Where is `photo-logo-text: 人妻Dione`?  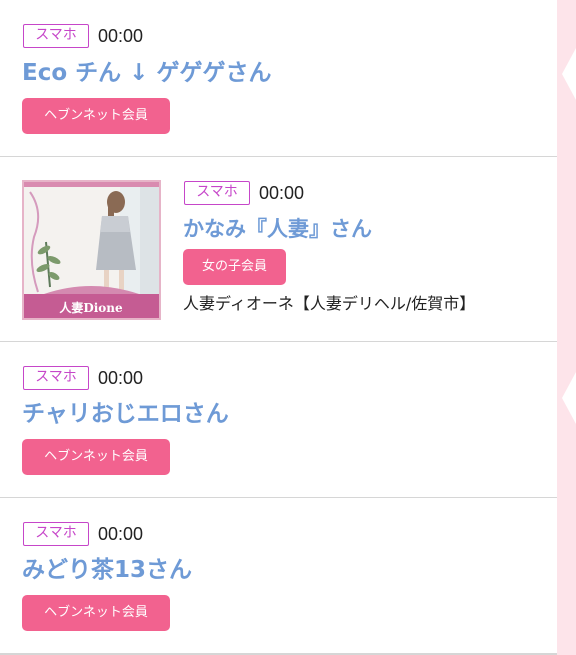 photo-logo-text: 人妻Dione is located at coordinates (91, 307).